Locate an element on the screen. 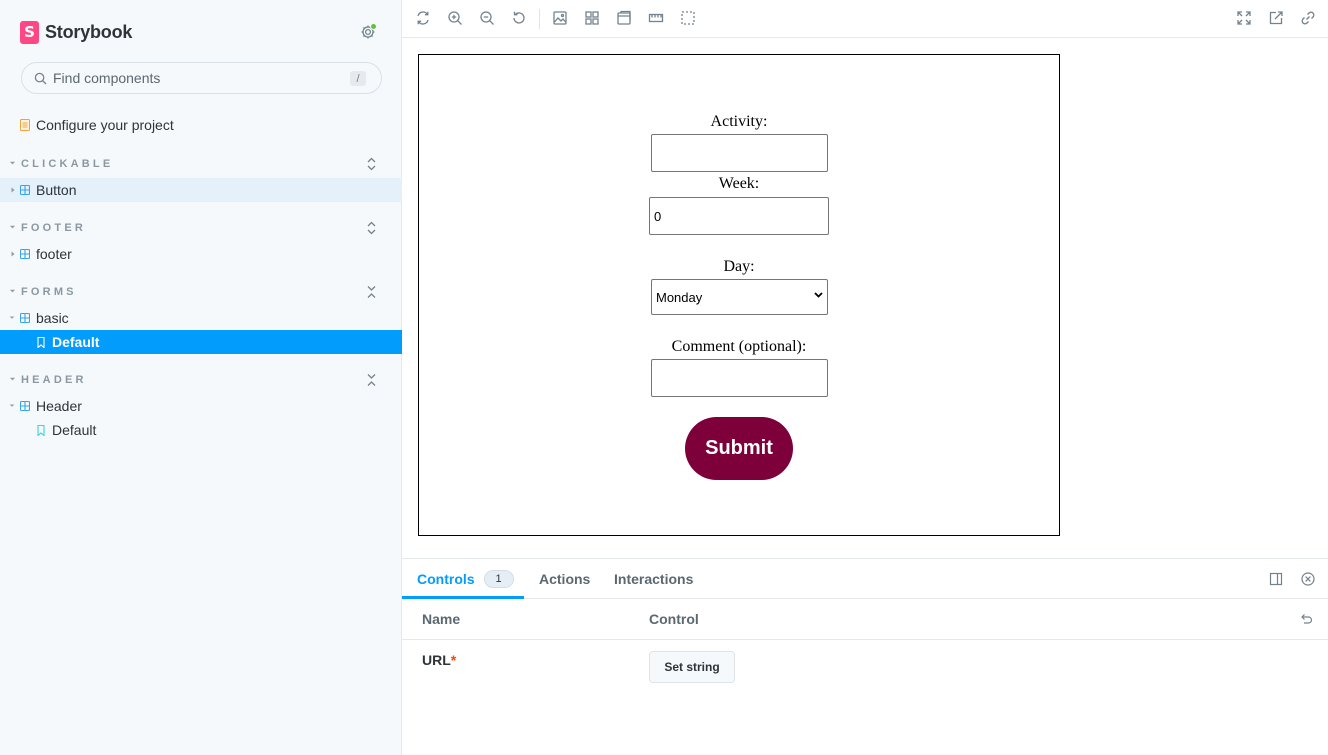 This screenshot has width=1328, height=755. day-label: Day: is located at coordinates (739, 266).